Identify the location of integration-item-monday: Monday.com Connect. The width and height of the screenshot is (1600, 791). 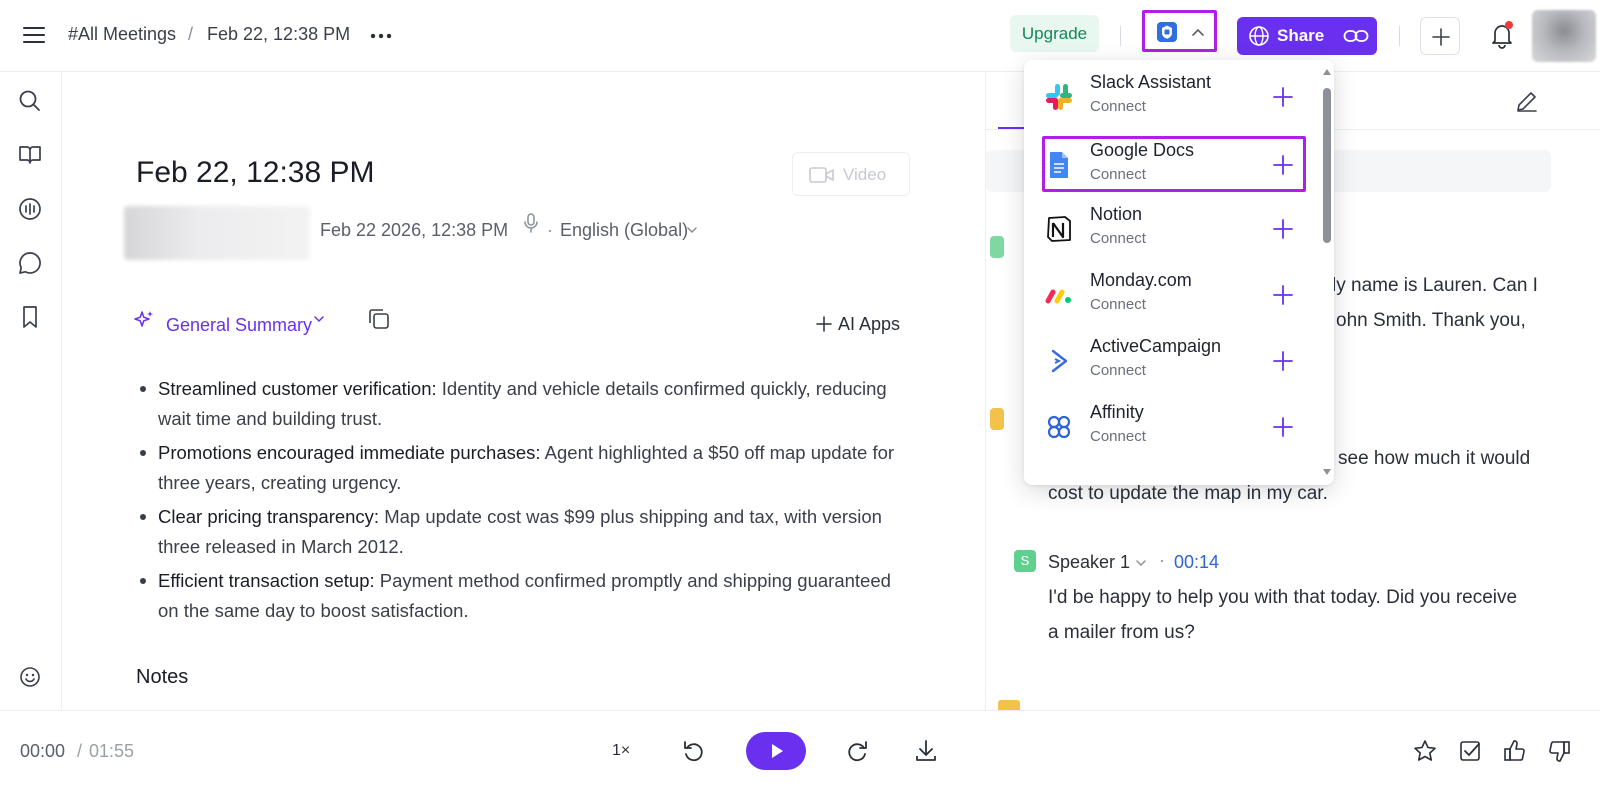
(1174, 294).